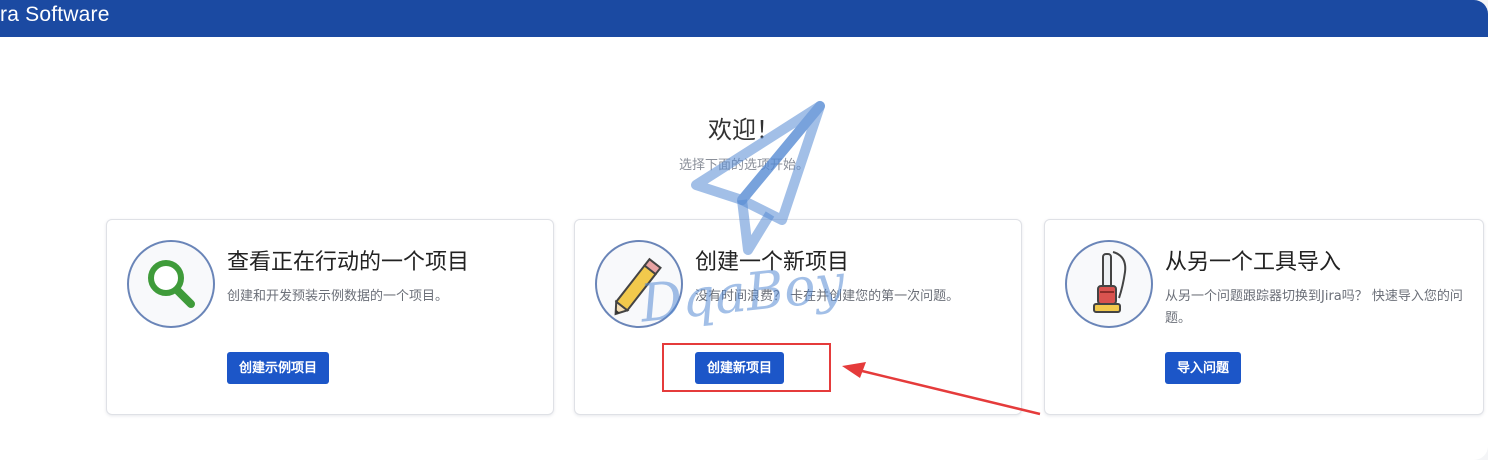 This screenshot has width=1488, height=460. What do you see at coordinates (348, 262) in the screenshot?
I see `card-title: 查看正在行动的一个项目` at bounding box center [348, 262].